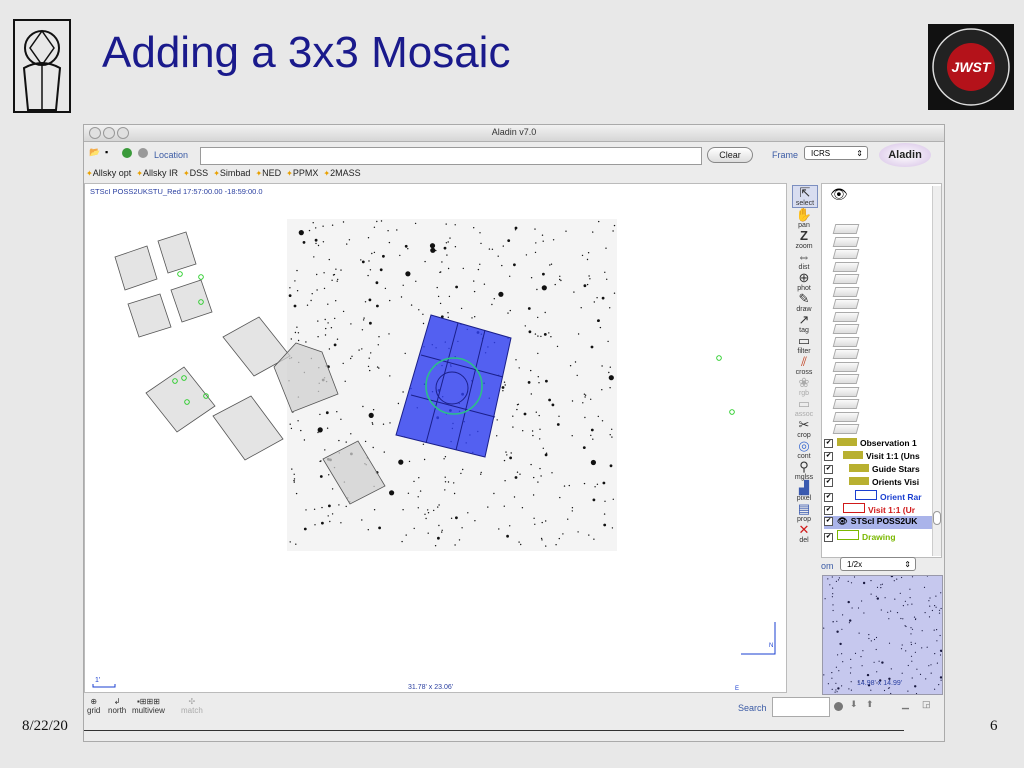 The image size is (1024, 768). Describe the element at coordinates (804, 261) in the screenshot. I see `tool-dist: ⇔ dist` at that location.